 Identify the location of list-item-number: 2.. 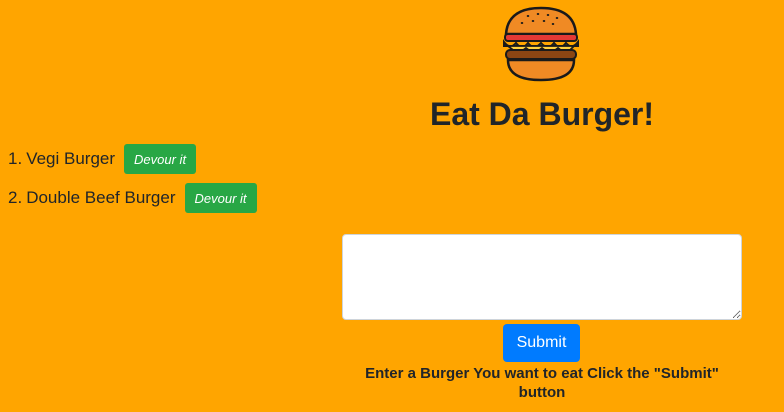
(15, 197).